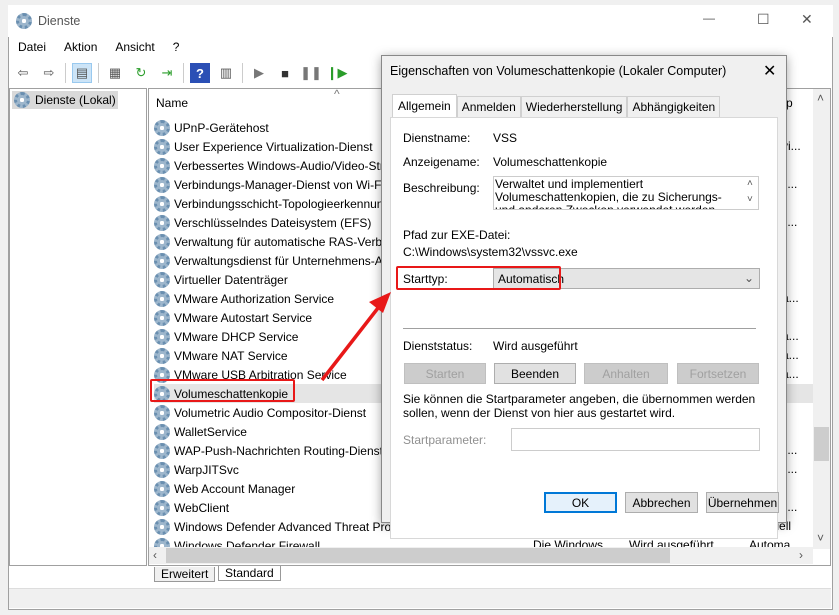  I want to click on annotation-arrow, so click(355, 337).